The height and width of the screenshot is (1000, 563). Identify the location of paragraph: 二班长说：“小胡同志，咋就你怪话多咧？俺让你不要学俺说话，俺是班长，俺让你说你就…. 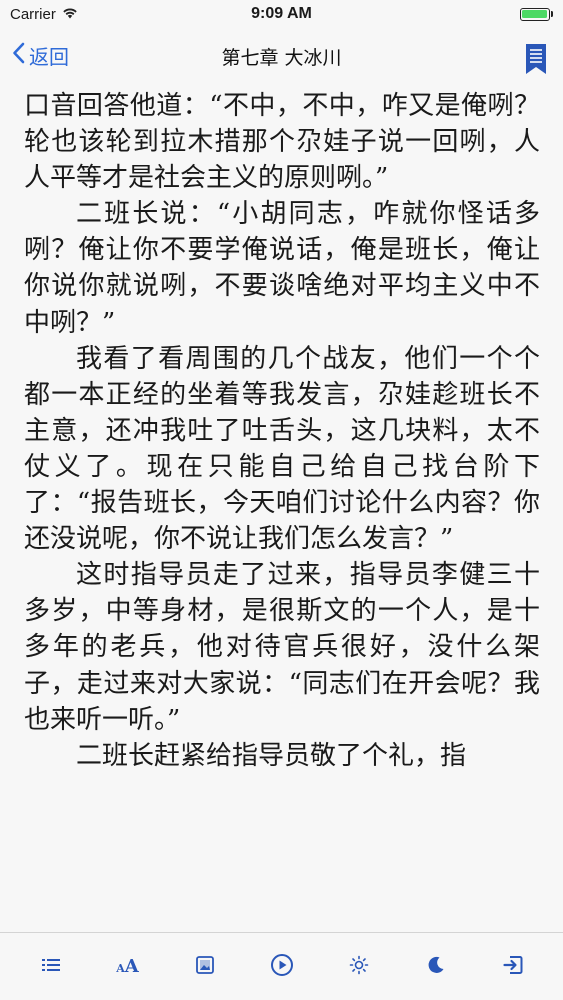
(282, 268).